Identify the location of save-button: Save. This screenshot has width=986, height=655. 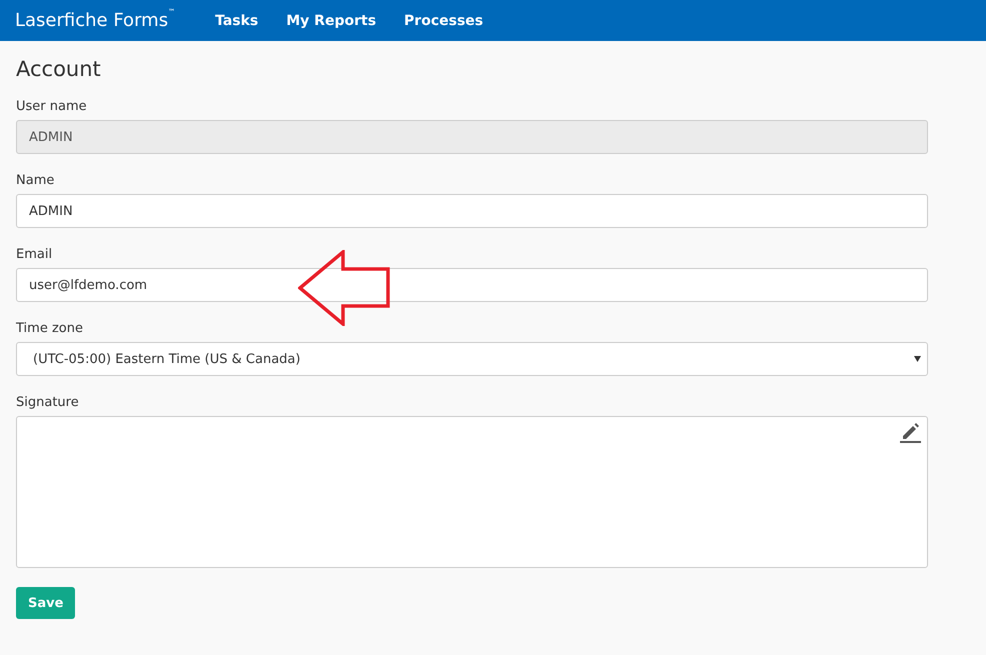
(46, 603).